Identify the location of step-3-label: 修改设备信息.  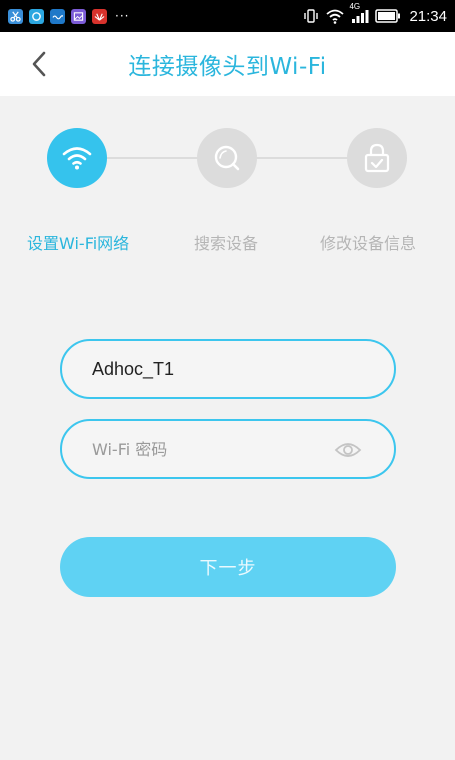
(368, 243).